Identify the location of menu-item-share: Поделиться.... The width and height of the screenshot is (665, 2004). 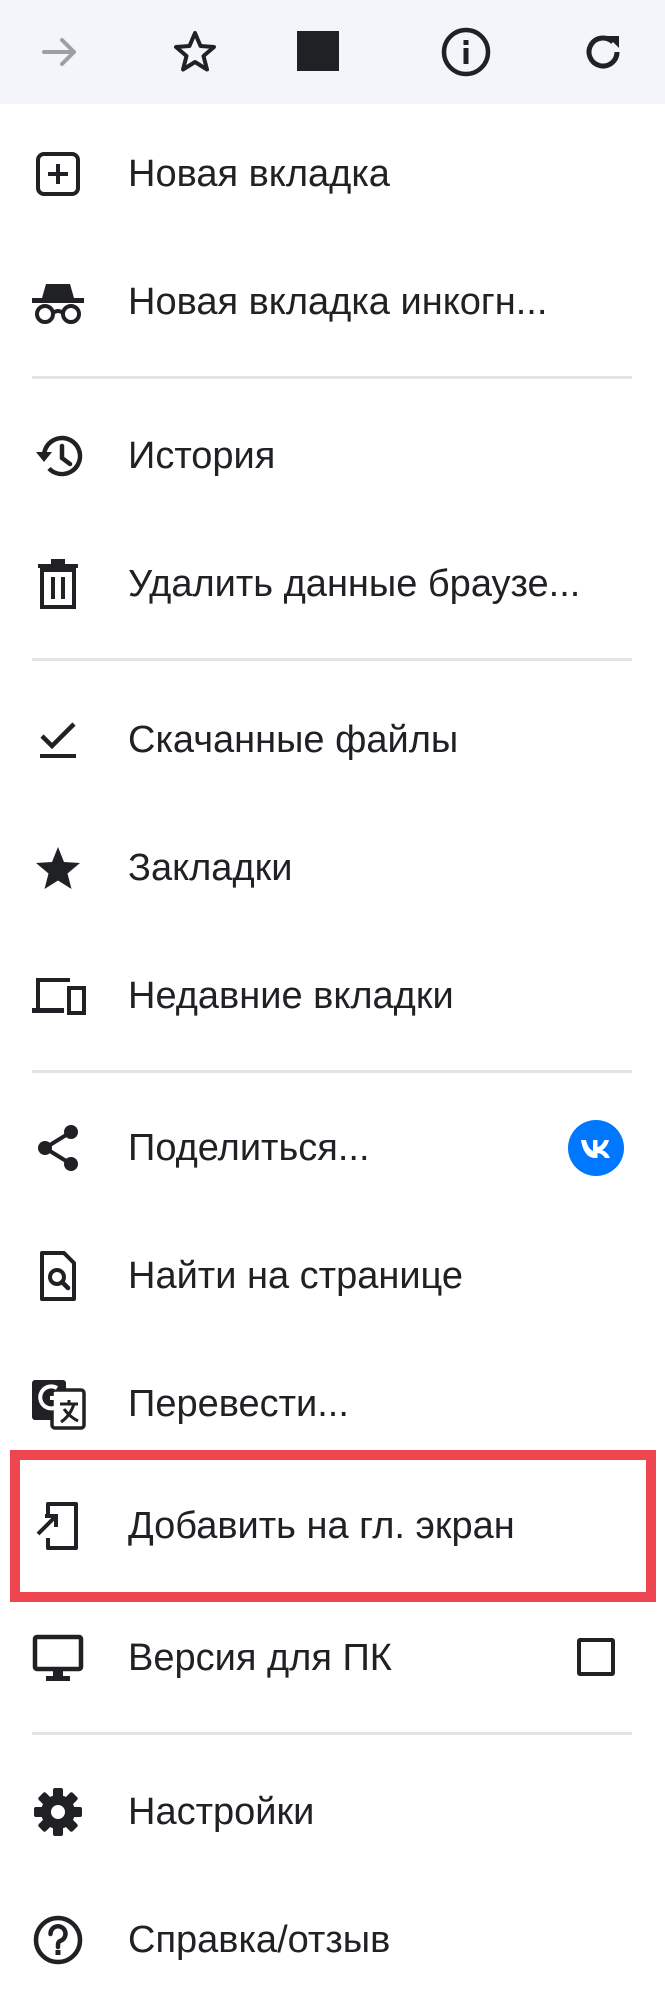
(332, 1148).